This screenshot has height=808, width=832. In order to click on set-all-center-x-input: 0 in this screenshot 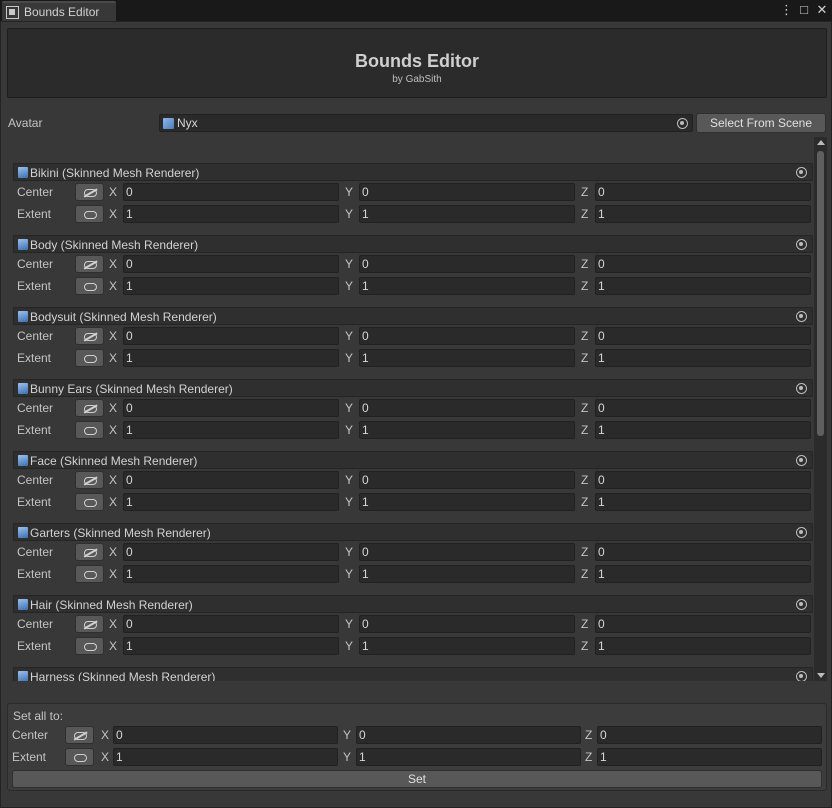, I will do `click(225, 735)`.